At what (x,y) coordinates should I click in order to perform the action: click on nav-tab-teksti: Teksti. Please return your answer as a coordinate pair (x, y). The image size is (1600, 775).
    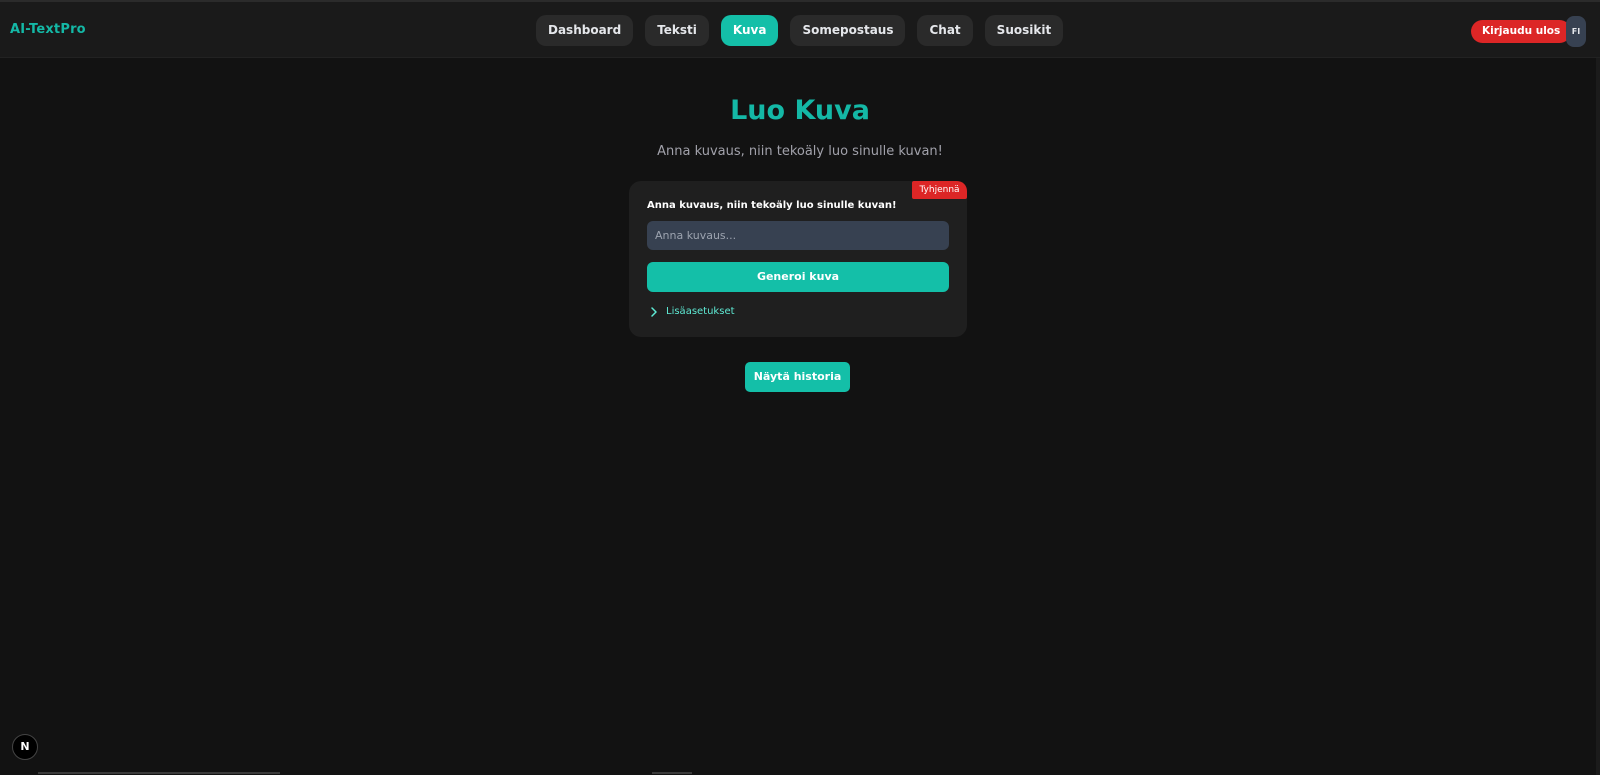
    Looking at the image, I should click on (677, 30).